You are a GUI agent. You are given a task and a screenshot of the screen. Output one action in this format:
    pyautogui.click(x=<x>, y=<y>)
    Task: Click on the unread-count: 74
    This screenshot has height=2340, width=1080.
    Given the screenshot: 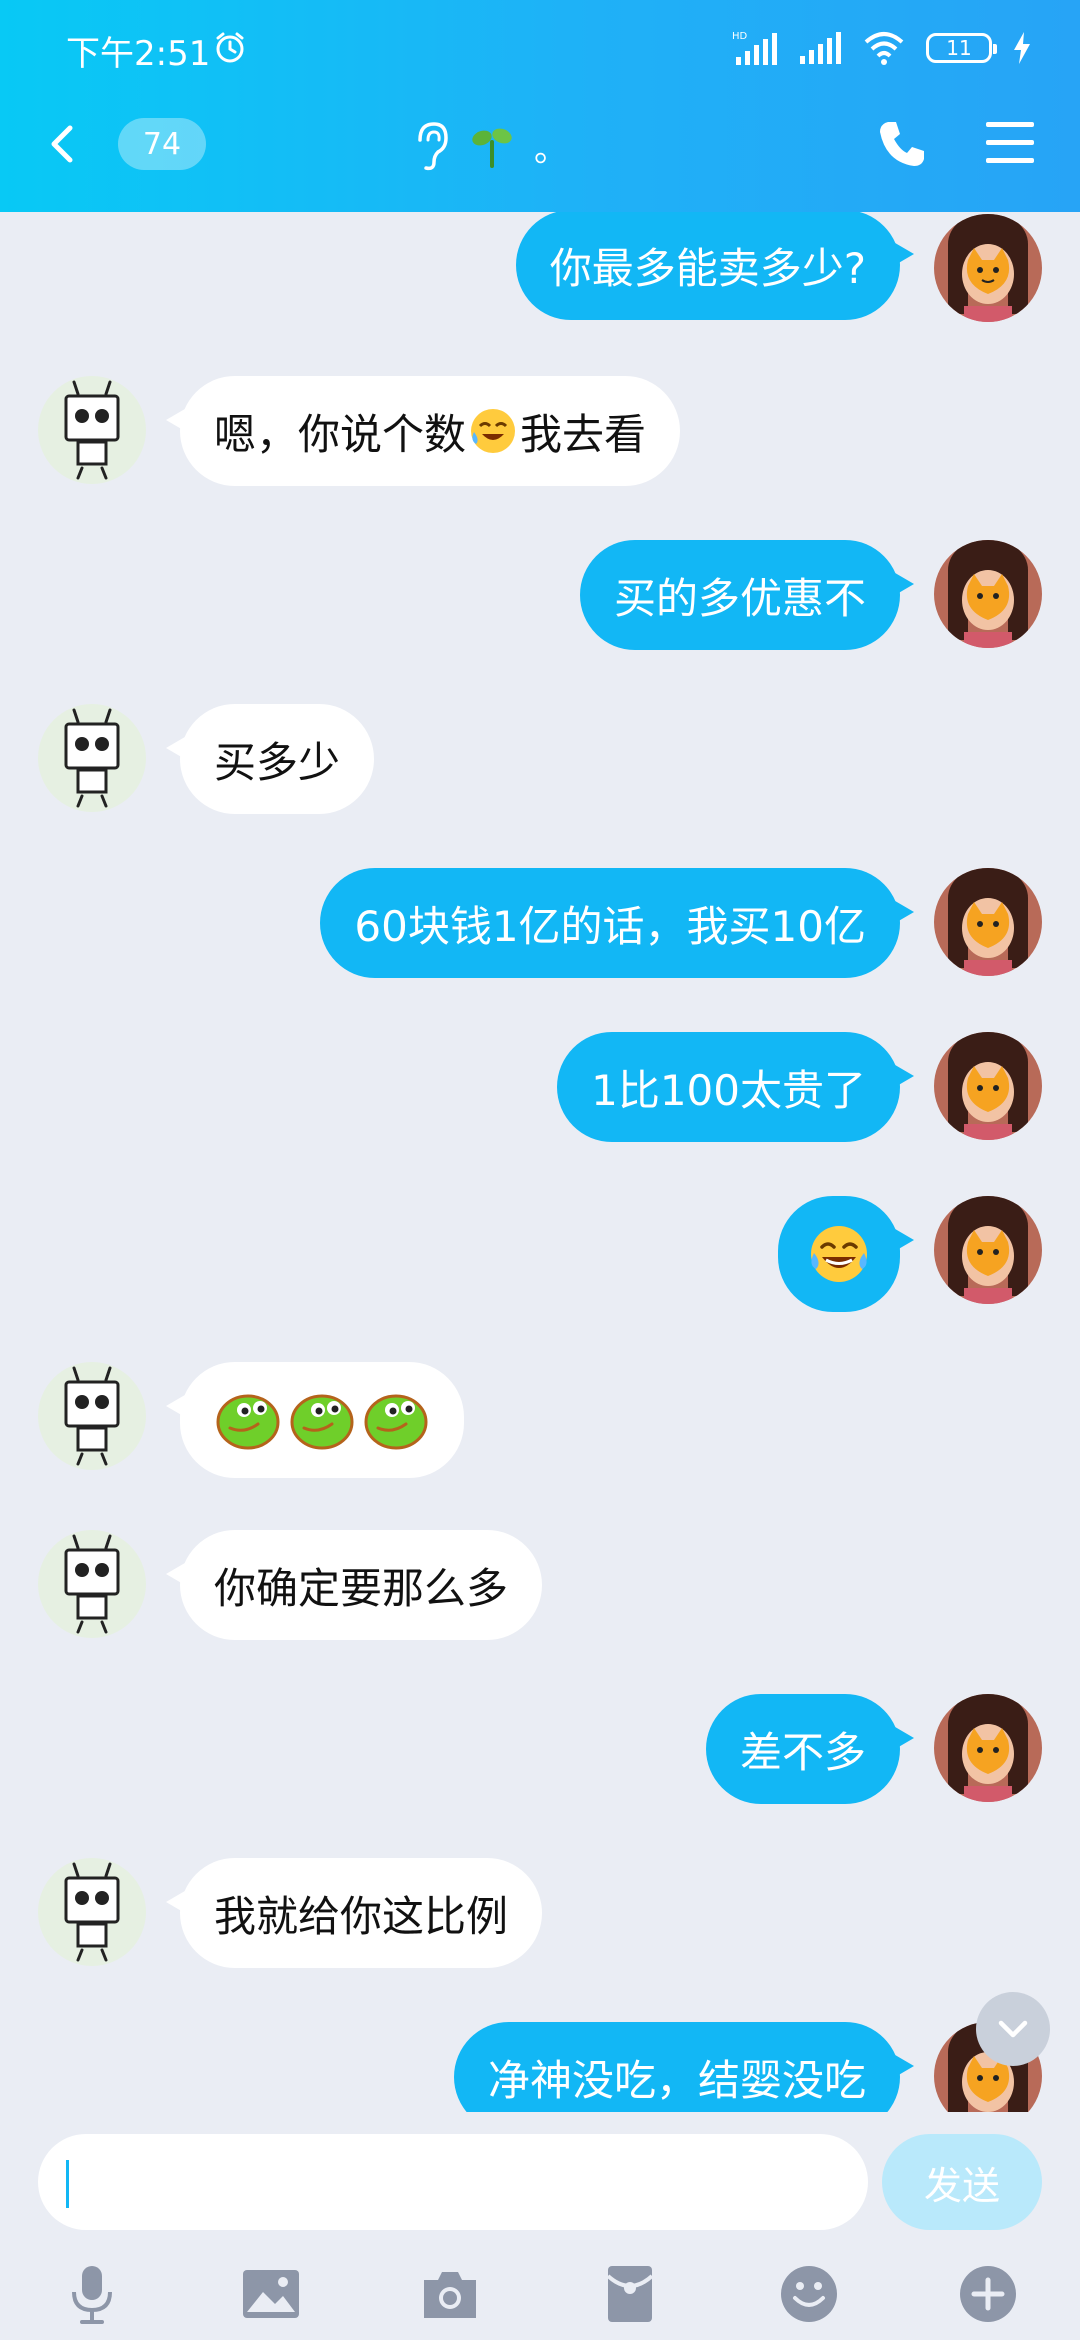 What is the action you would take?
    pyautogui.click(x=162, y=144)
    